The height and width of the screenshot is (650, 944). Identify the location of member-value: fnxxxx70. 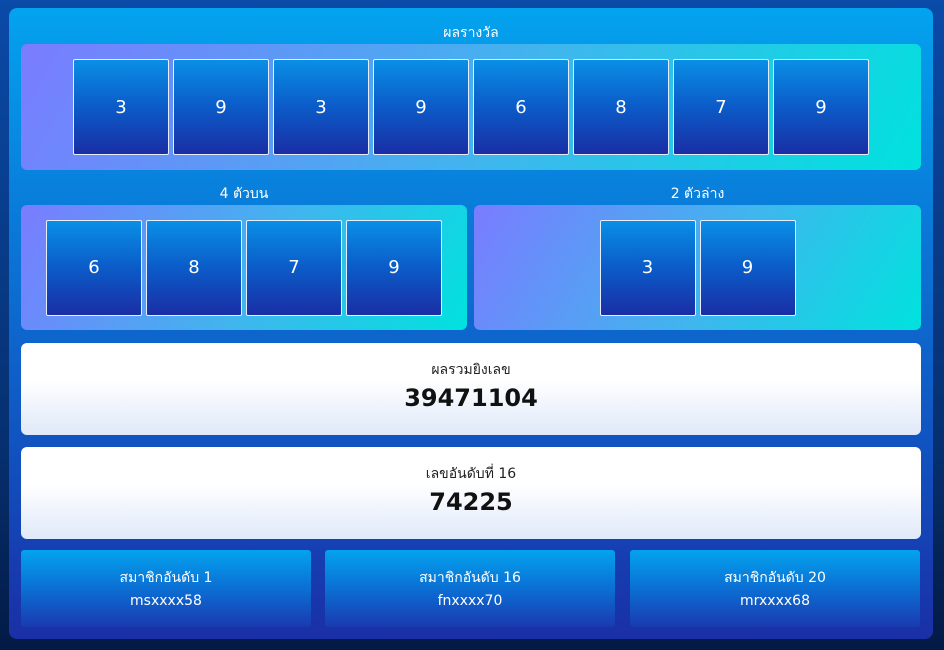
(470, 601).